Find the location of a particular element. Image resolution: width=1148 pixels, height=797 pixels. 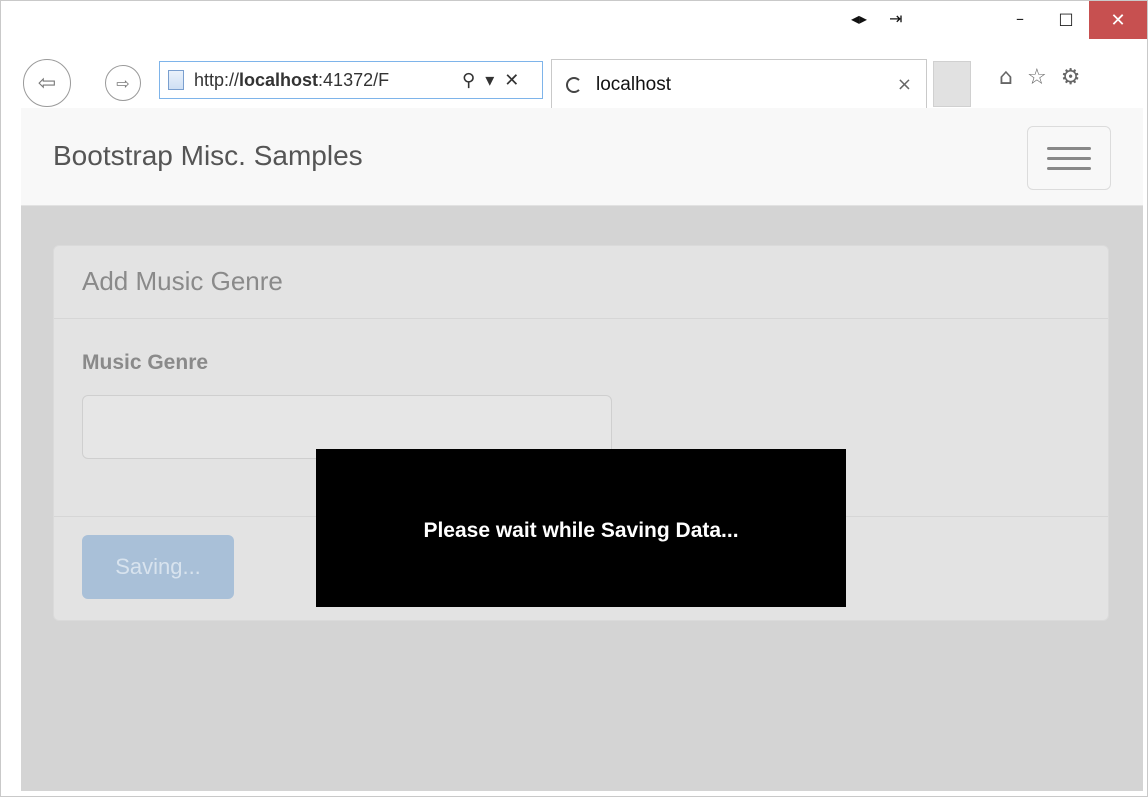

arrow-left-icon: ⇦ is located at coordinates (47, 83).